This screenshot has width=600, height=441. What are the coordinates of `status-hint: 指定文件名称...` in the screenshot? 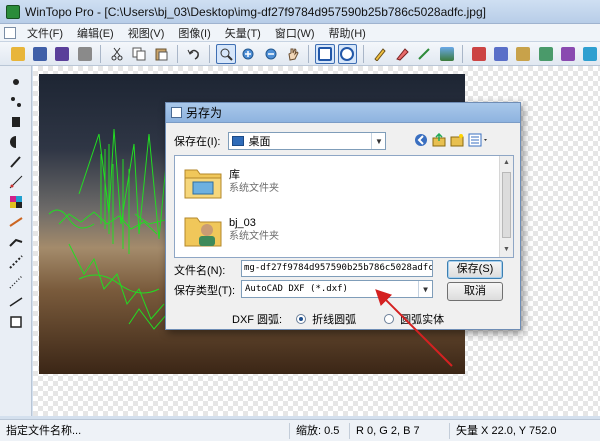 It's located at (145, 430).